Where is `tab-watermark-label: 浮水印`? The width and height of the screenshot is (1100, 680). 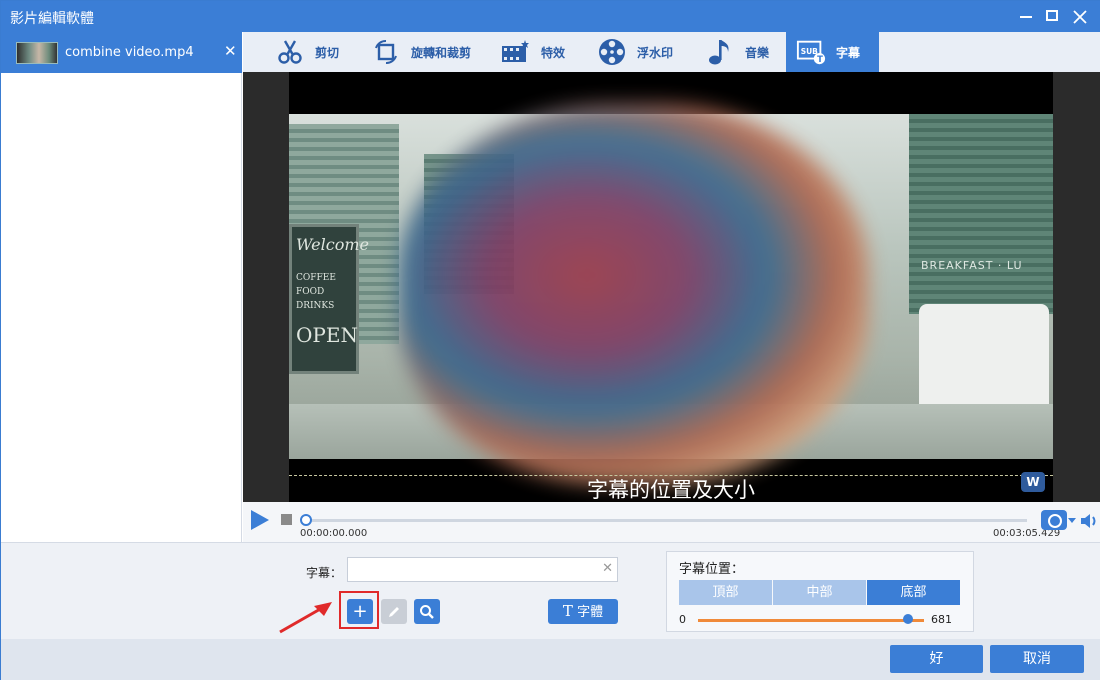 tab-watermark-label: 浮水印 is located at coordinates (655, 52).